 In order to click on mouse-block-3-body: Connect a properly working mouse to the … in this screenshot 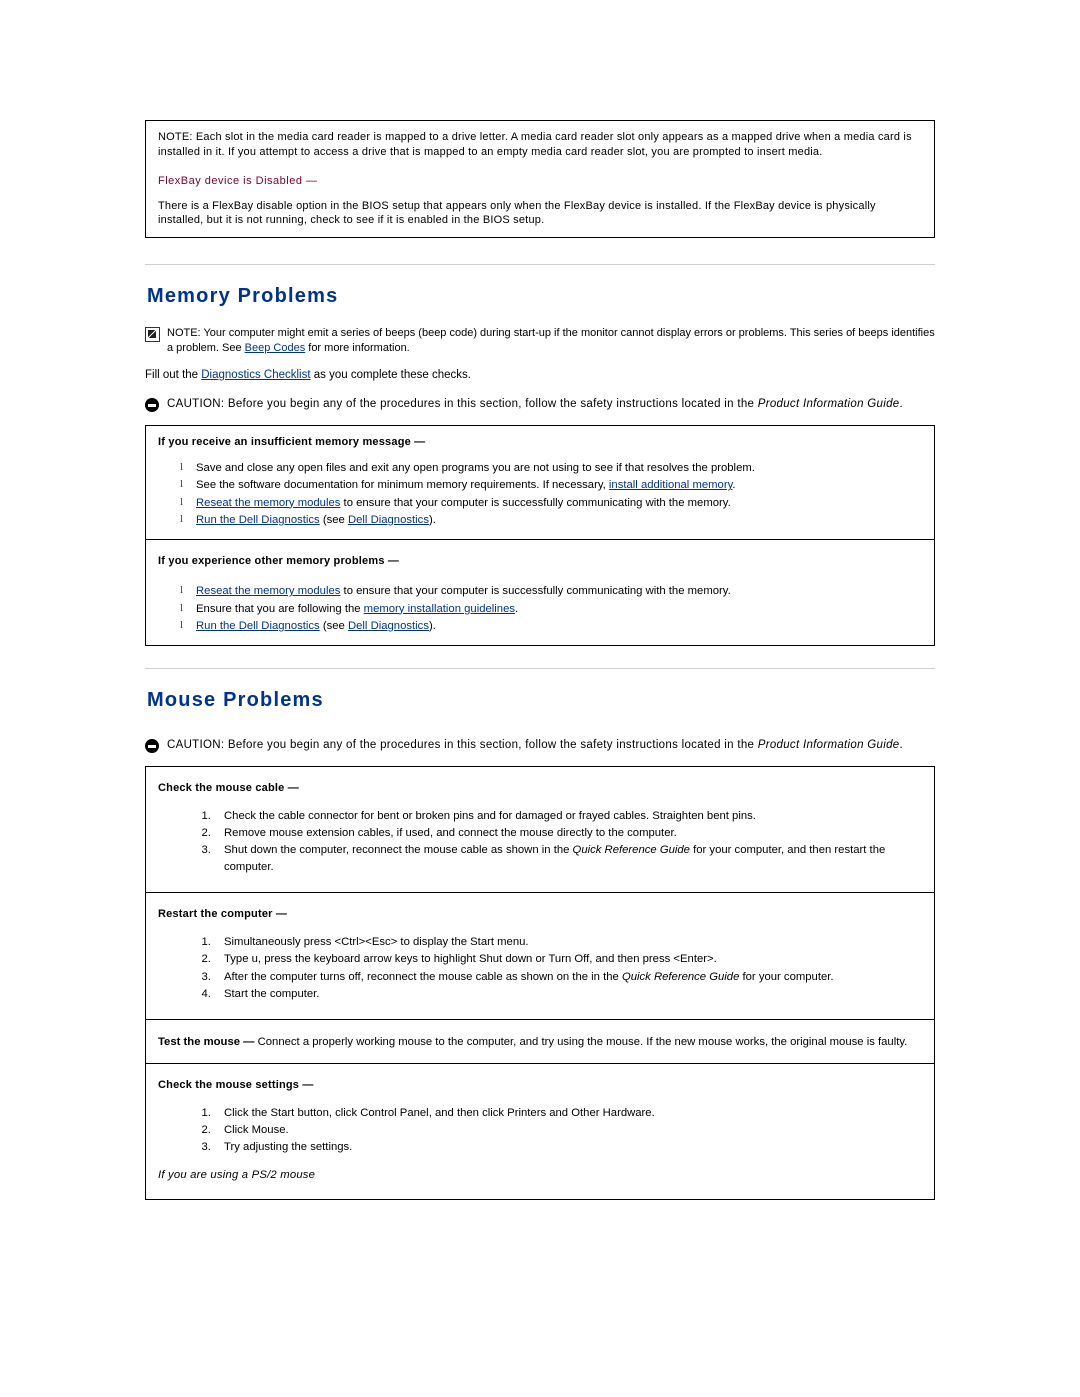, I will do `click(581, 1042)`.